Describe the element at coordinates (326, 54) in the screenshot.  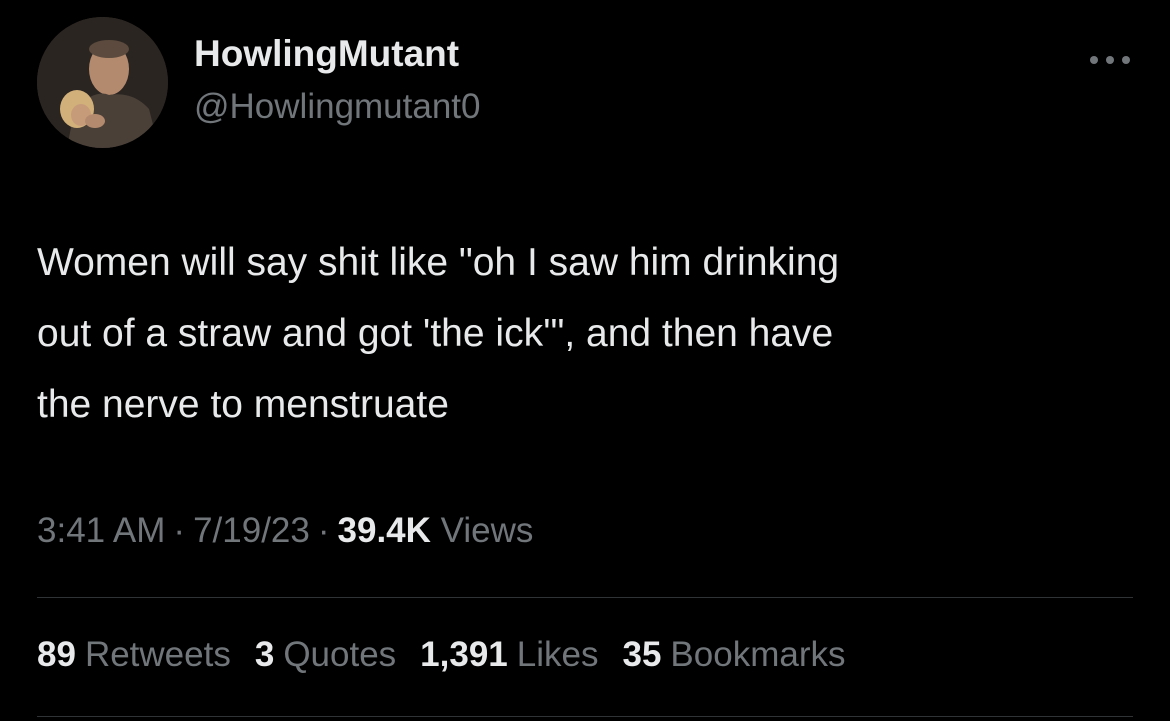
I see `display-name: HowlingMutant` at that location.